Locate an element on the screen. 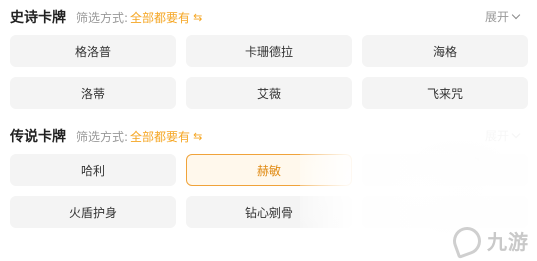  card-option: 海格 is located at coordinates (445, 51).